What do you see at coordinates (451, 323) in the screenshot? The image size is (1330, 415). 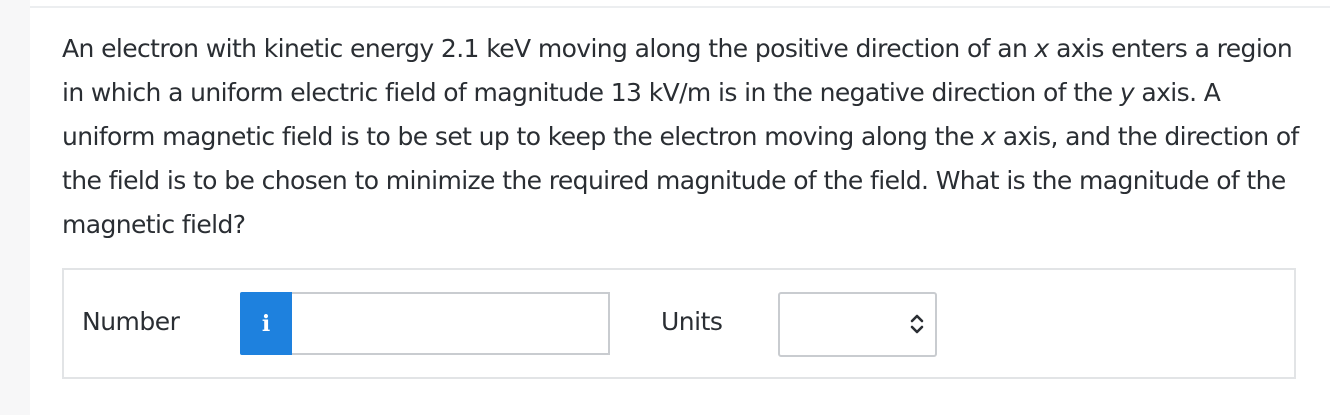 I see `number-input` at bounding box center [451, 323].